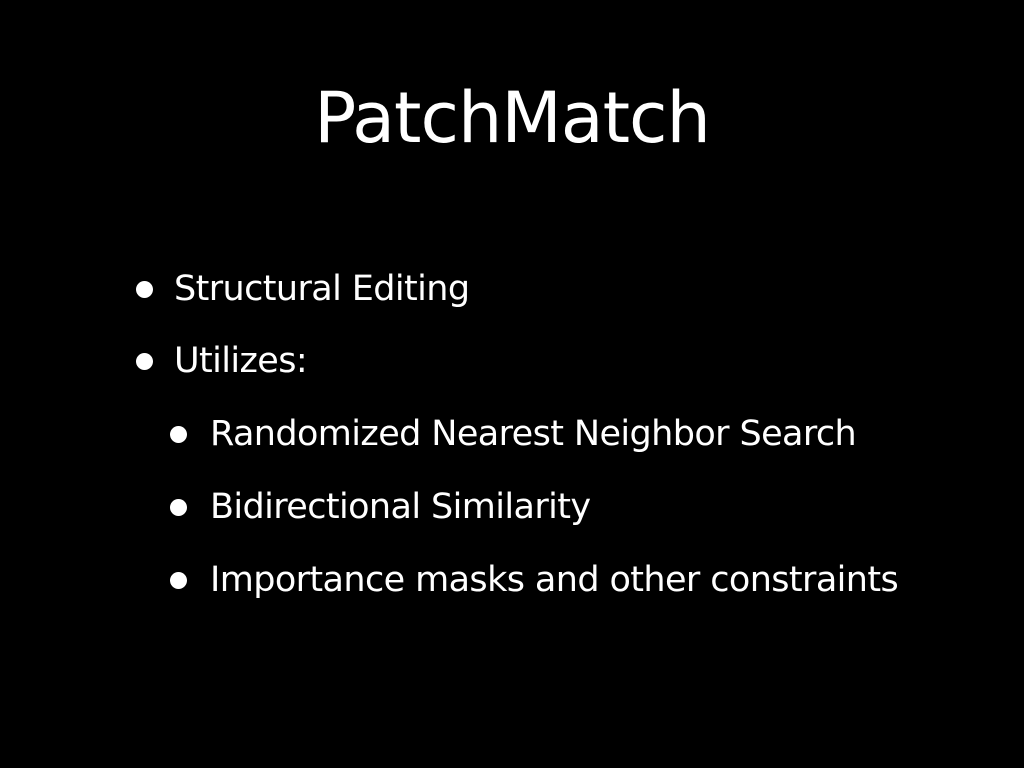  I want to click on bullet-text: Importance masks and other constraints, so click(554, 580).